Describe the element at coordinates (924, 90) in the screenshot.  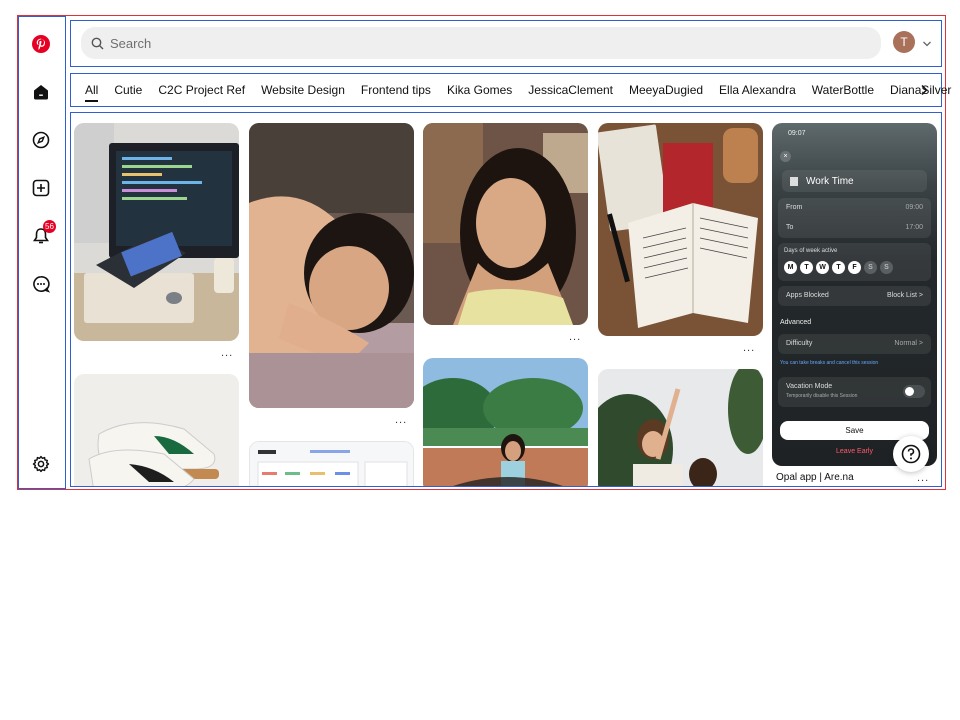
I see `chevron-right-icon` at that location.